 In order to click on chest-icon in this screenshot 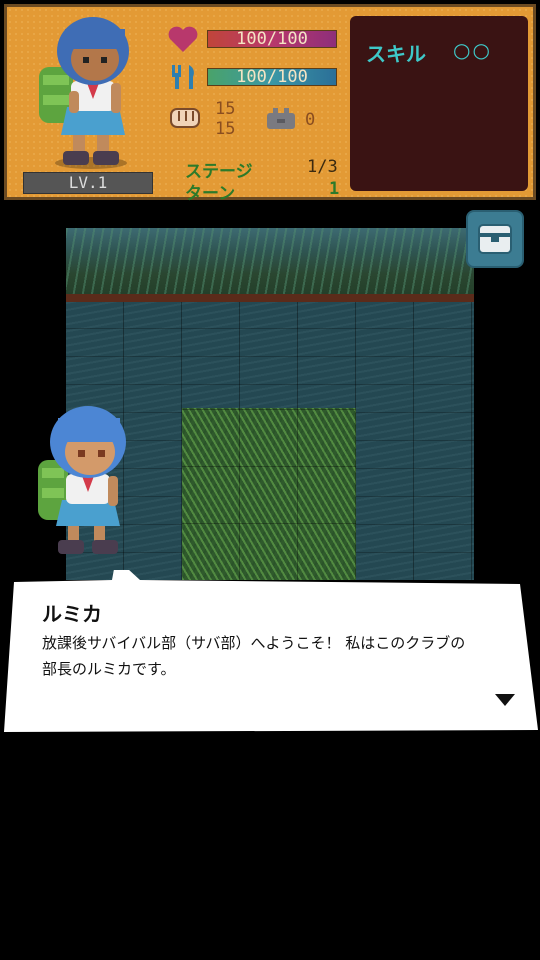, I will do `click(495, 239)`.